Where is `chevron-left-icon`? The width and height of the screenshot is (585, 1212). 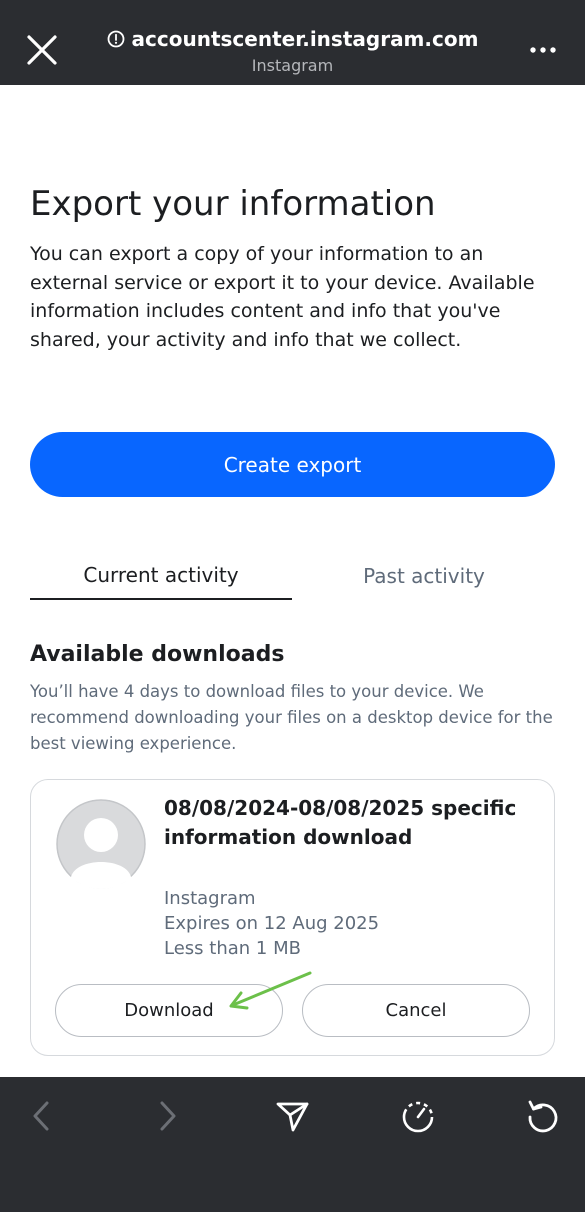 chevron-left-icon is located at coordinates (41, 1116).